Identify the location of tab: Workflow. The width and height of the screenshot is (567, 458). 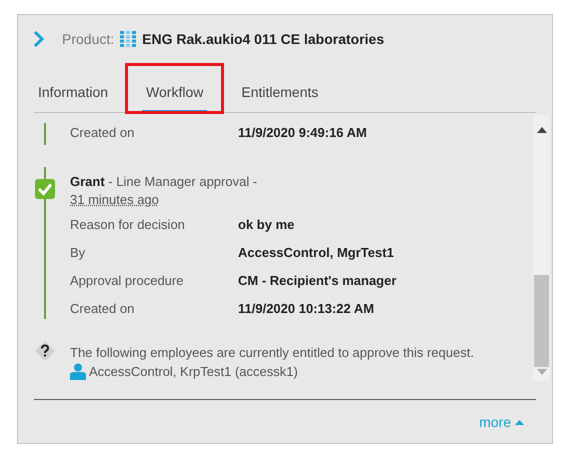
(175, 94).